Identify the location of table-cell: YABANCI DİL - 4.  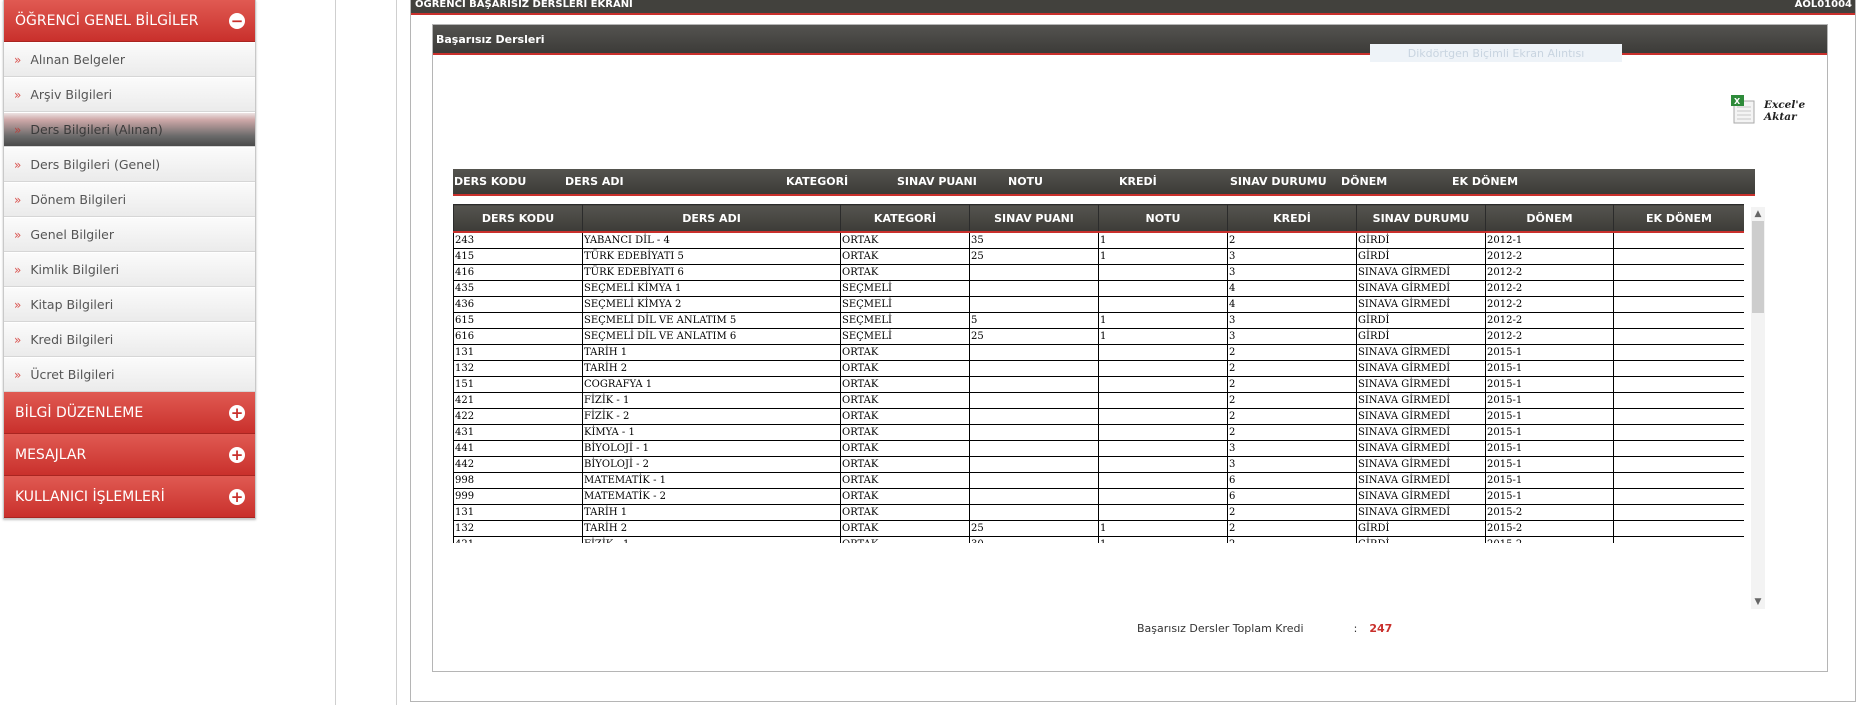
(711, 240).